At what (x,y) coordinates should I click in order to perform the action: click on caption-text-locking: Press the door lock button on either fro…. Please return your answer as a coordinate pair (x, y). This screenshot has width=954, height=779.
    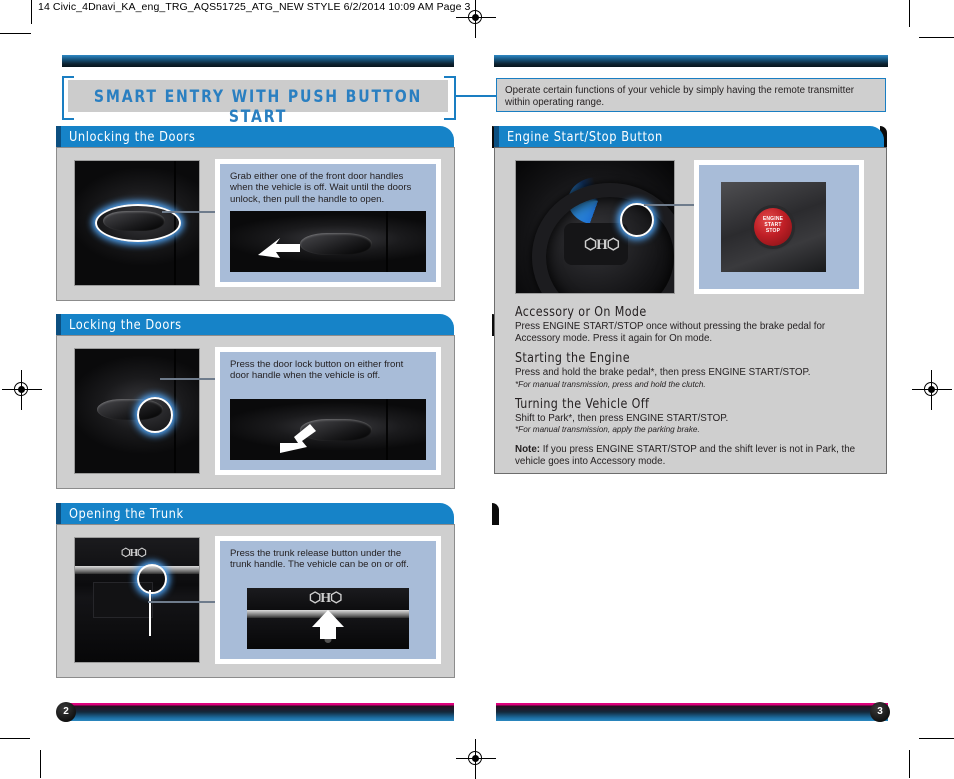
    Looking at the image, I should click on (317, 370).